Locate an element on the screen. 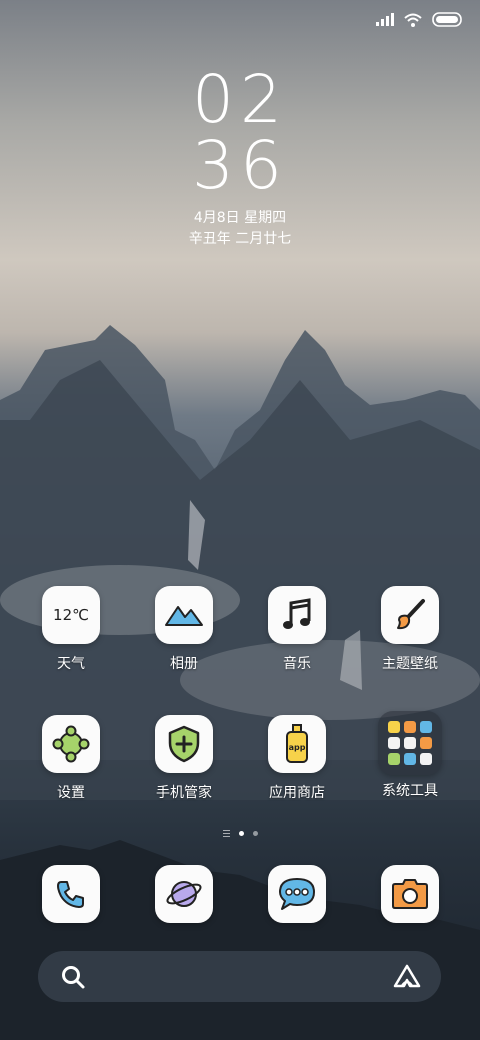 The image size is (480, 1040). app-weather: 12℃ 天气 is located at coordinates (71, 629).